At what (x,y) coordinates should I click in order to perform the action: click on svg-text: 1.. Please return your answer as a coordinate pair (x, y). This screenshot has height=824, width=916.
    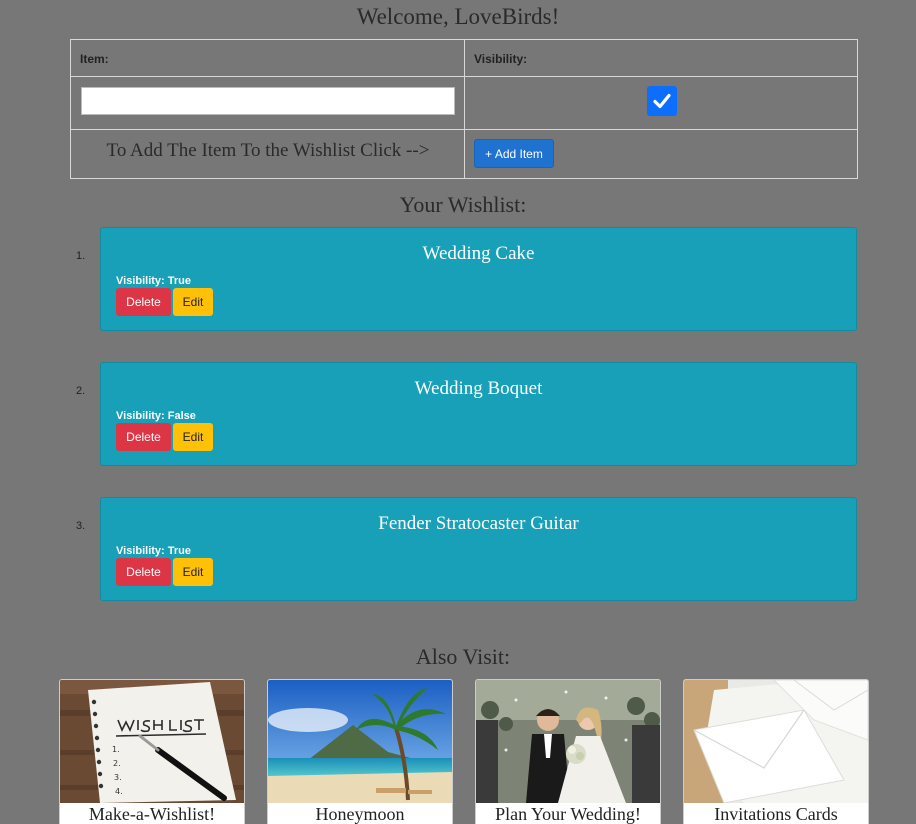
    Looking at the image, I should click on (116, 749).